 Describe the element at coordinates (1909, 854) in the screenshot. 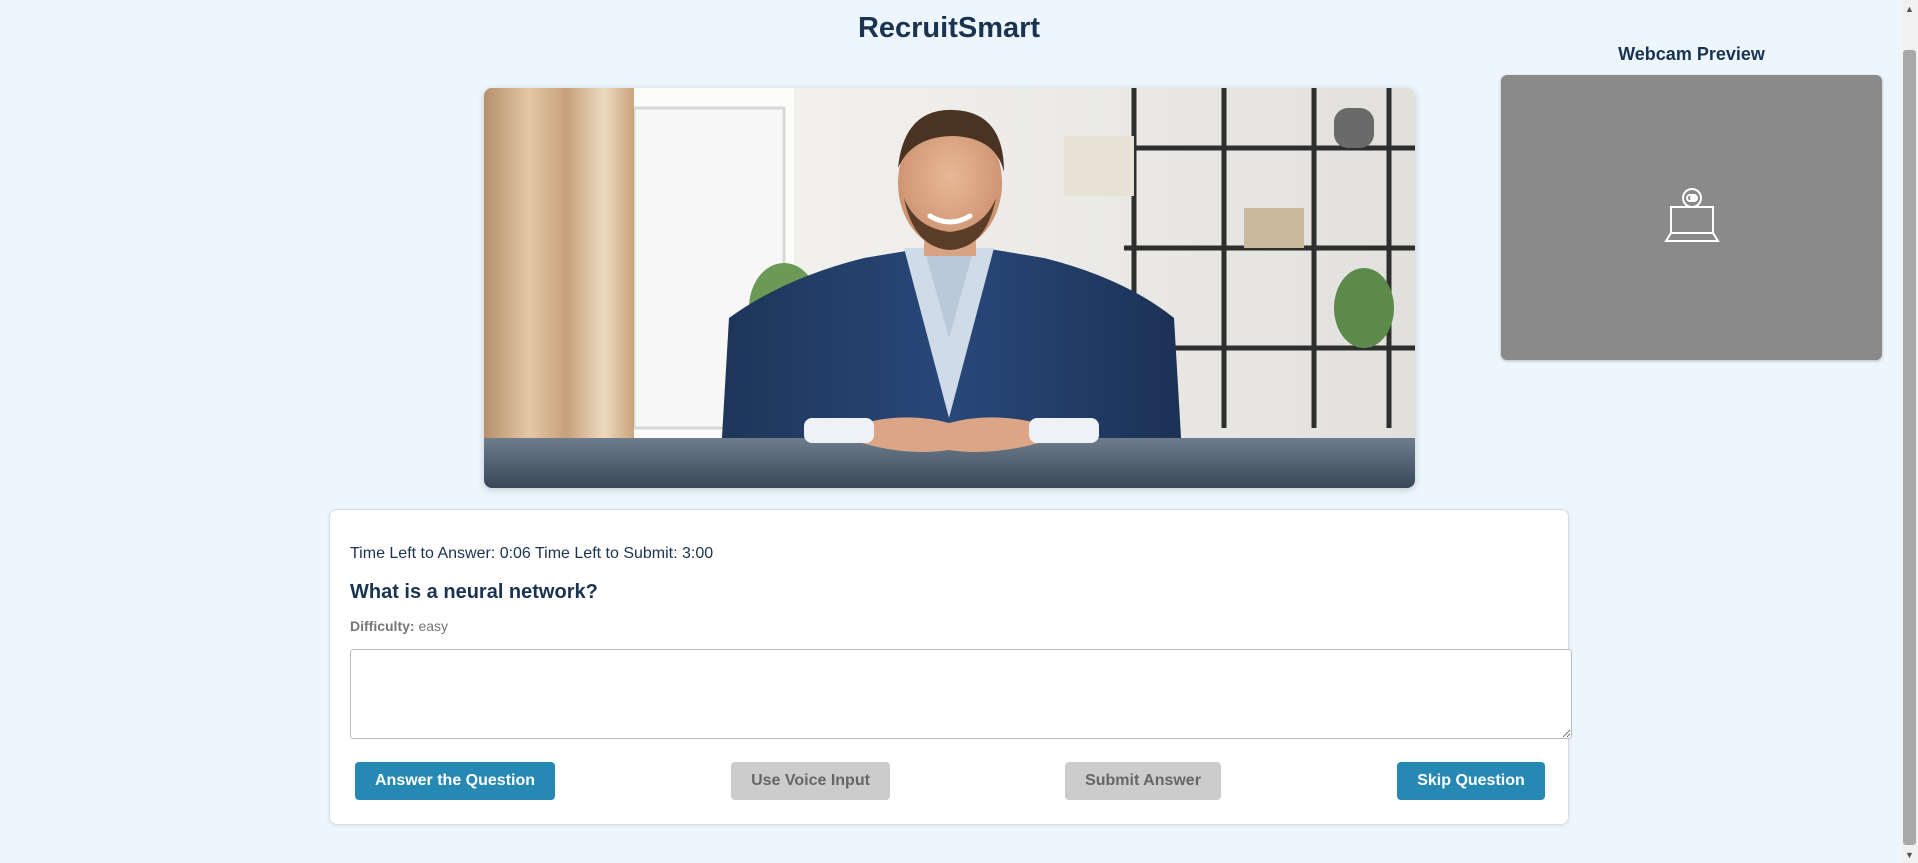

I see `scroll-down-arrow-icon: ▼` at that location.